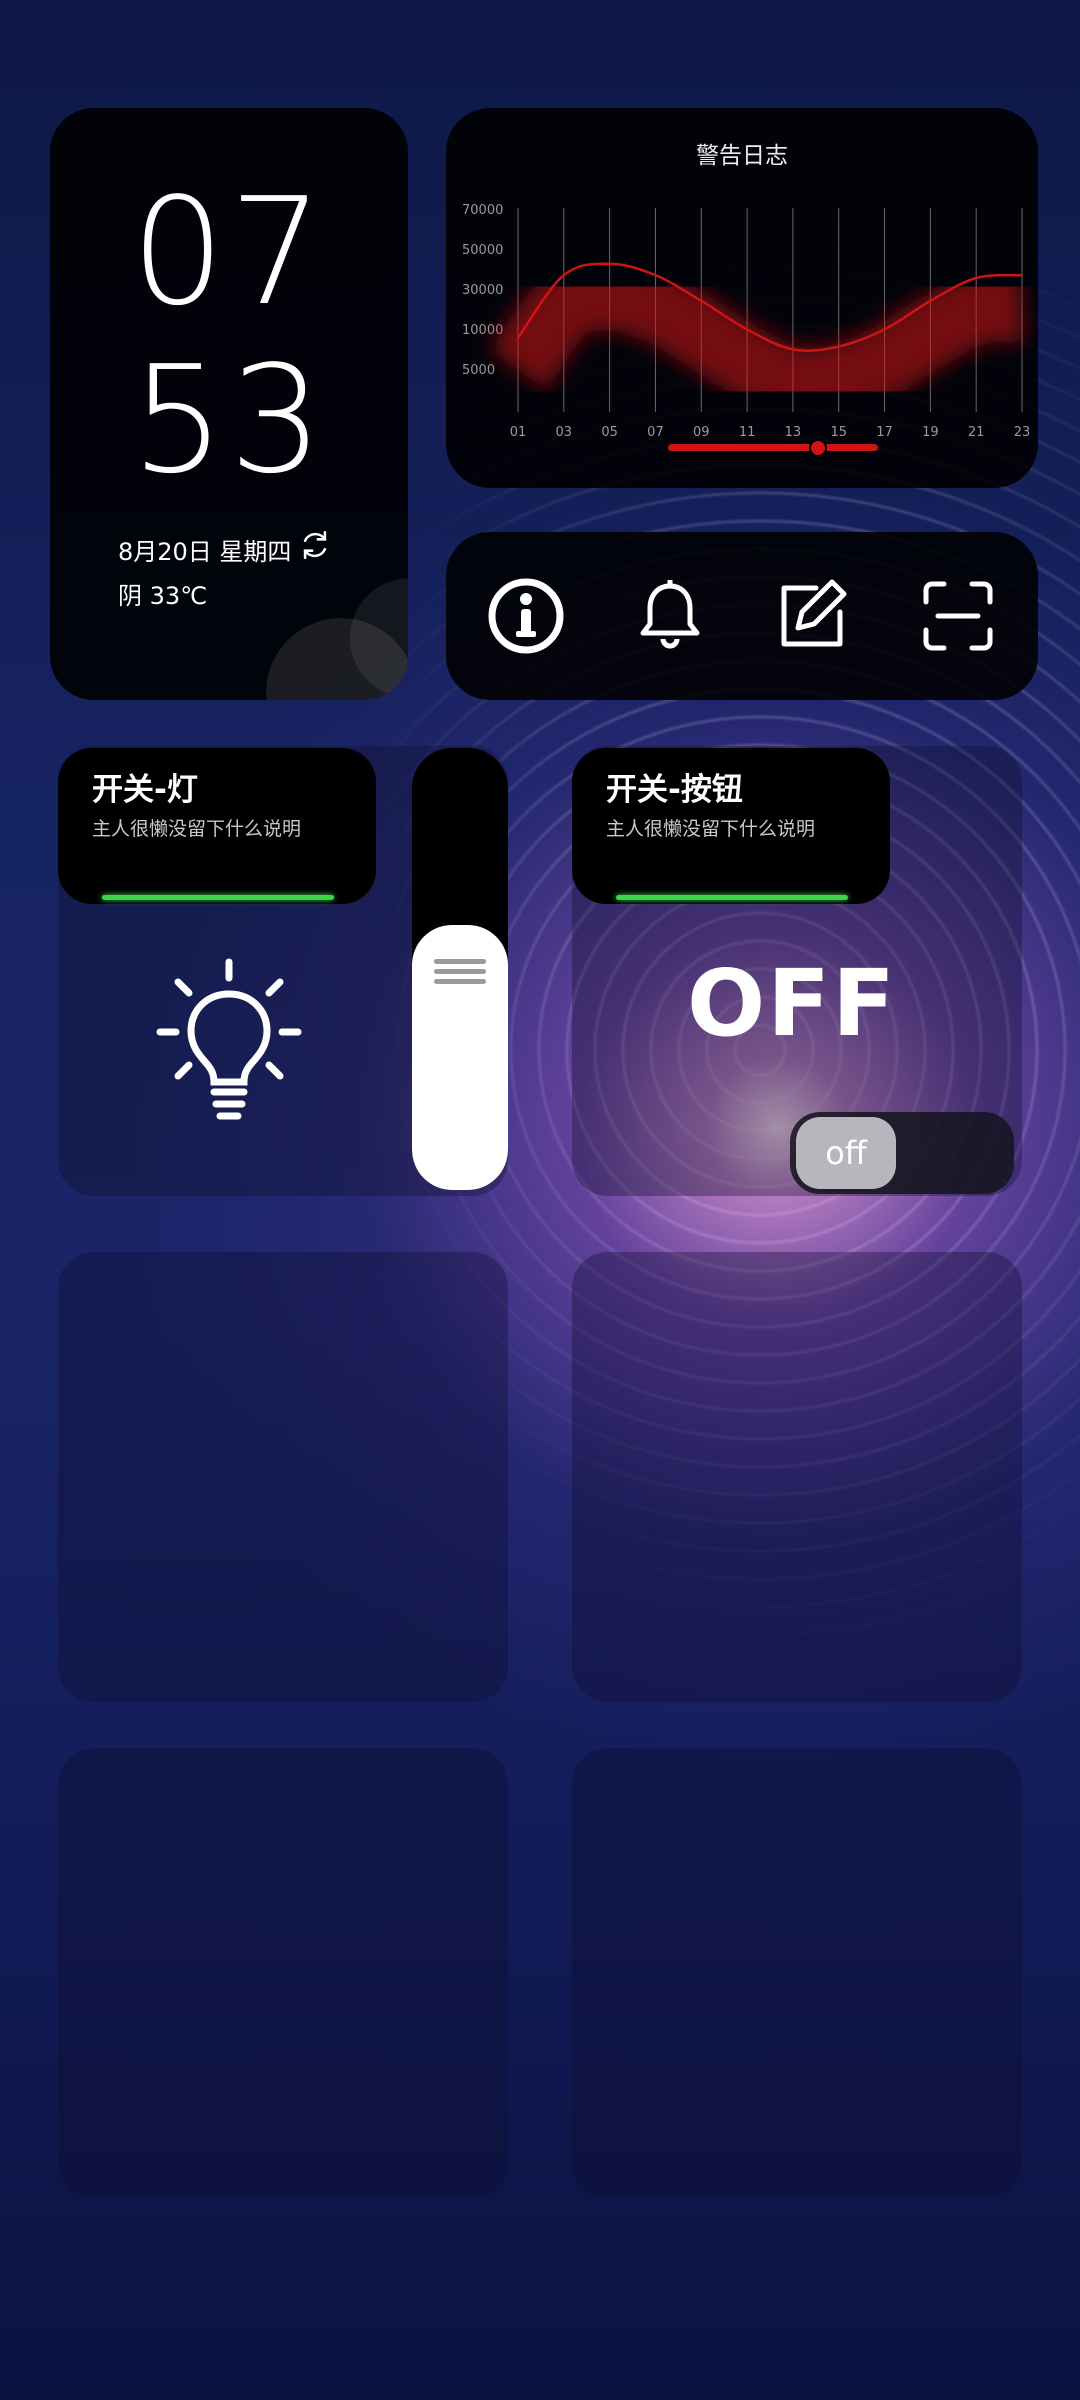 The image size is (1080, 2400). What do you see at coordinates (229, 252) in the screenshot?
I see `clock-hour: 07` at bounding box center [229, 252].